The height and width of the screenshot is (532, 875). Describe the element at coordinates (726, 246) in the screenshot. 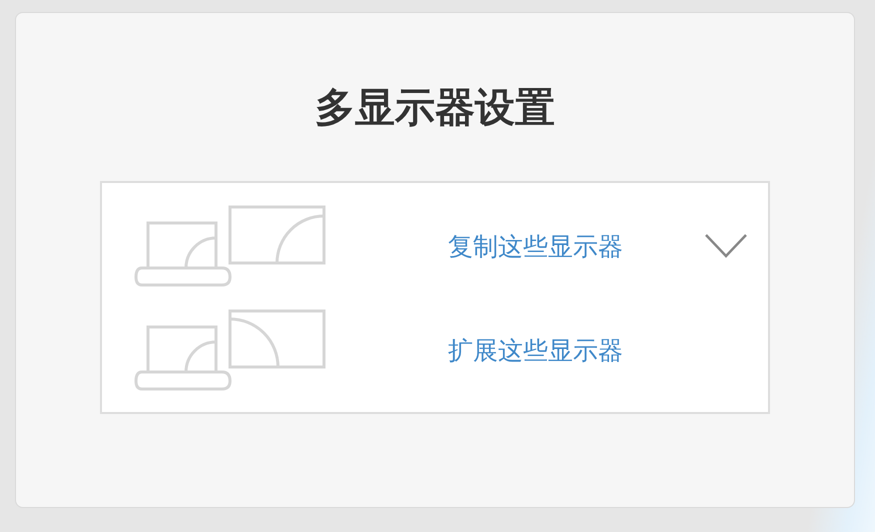

I see `chevron-down-icon` at that location.